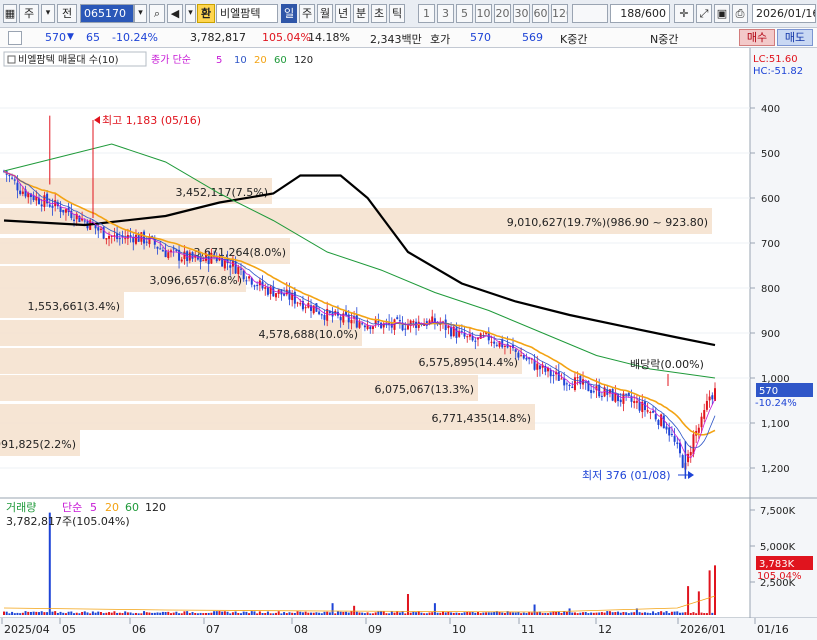 This screenshot has height=640, width=817. I want to click on sell-button: 매도, so click(795, 37).